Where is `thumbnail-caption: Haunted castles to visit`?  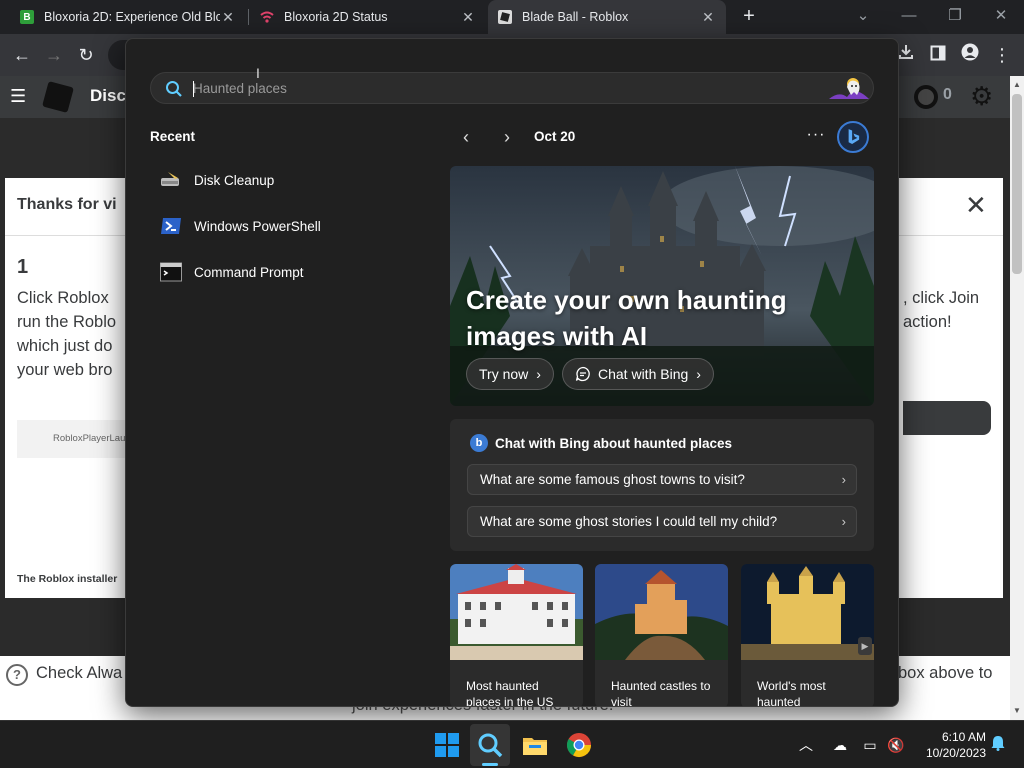 thumbnail-caption: Haunted castles to visit is located at coordinates (661, 693).